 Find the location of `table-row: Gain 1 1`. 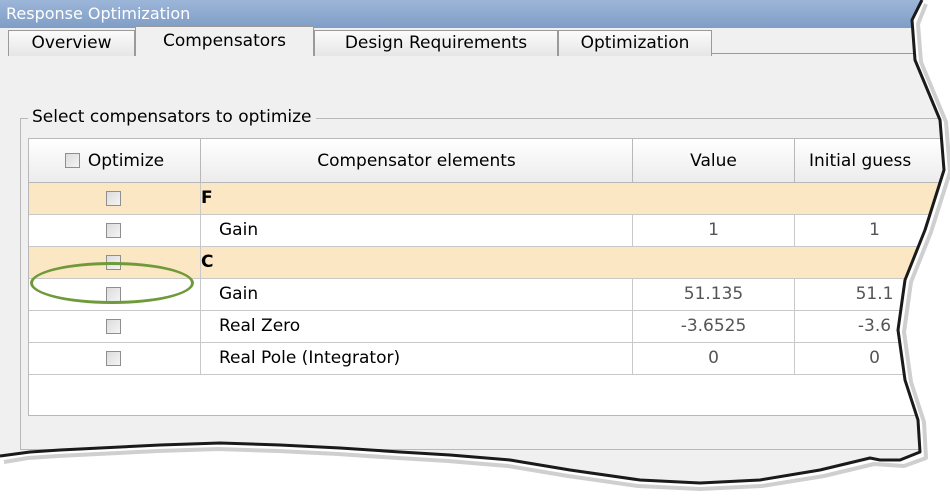

table-row: Gain 1 1 is located at coordinates (486, 231).